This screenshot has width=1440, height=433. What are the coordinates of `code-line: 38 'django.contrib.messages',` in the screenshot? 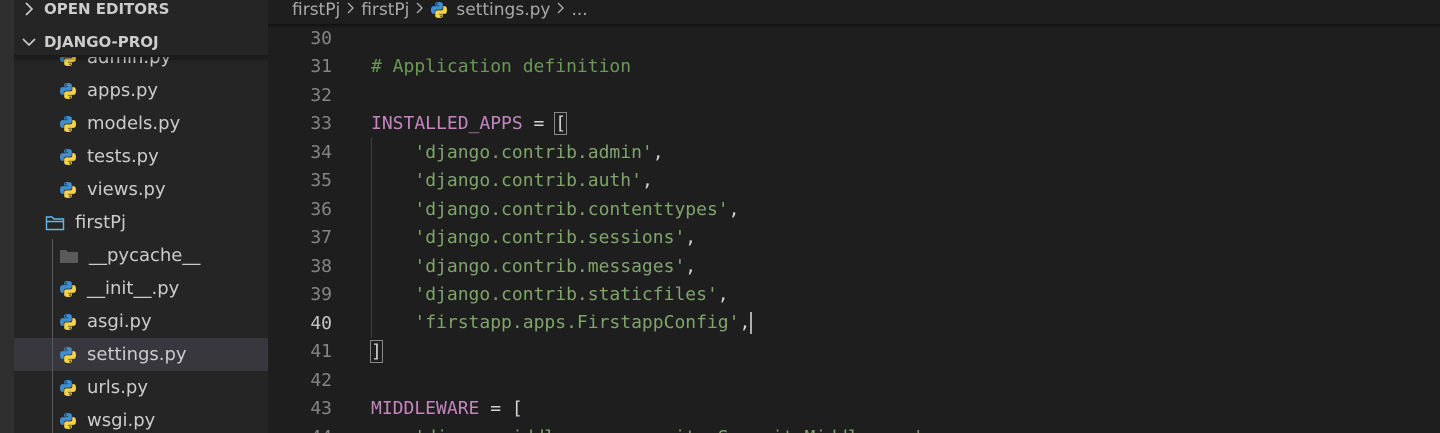 It's located at (854, 266).